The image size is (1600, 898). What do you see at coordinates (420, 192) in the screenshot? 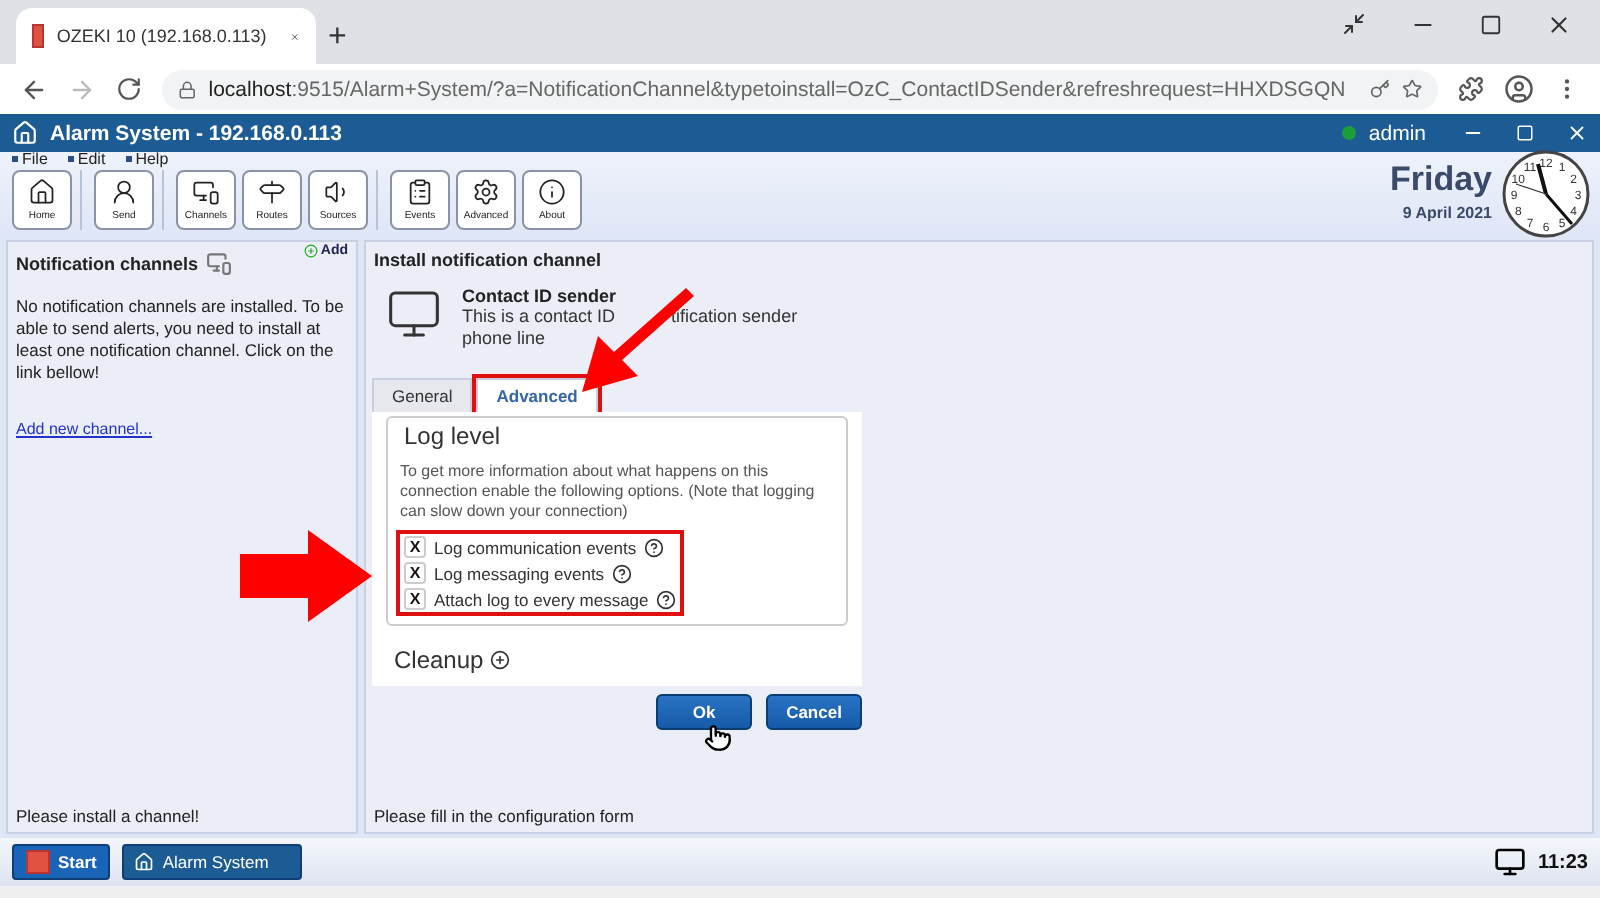
I see `clipboard-icon` at bounding box center [420, 192].